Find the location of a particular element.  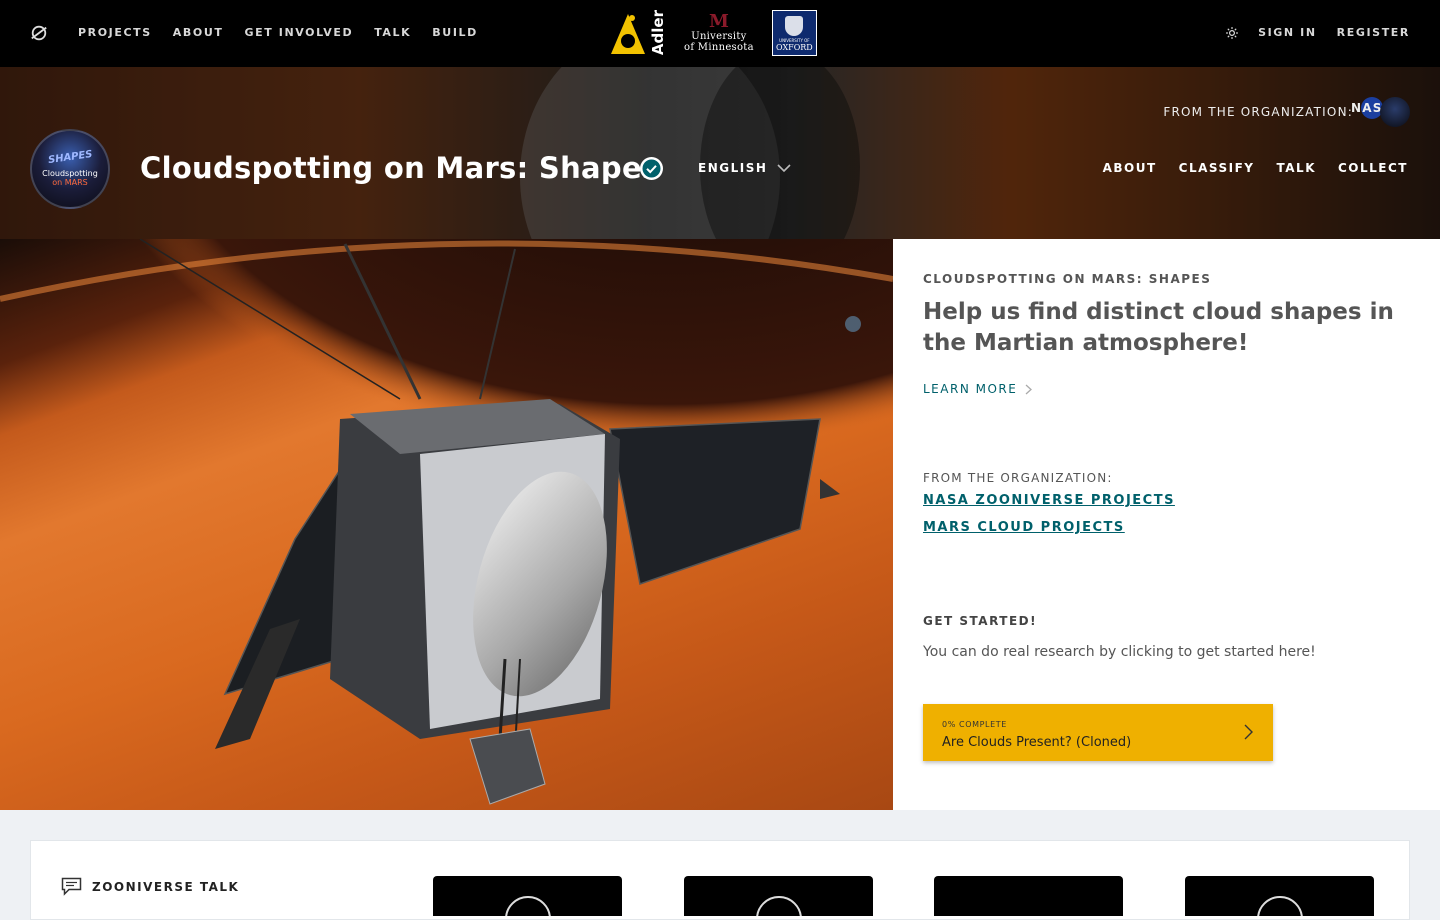

adler-planetarium-logo: Adler is located at coordinates (637, 33).